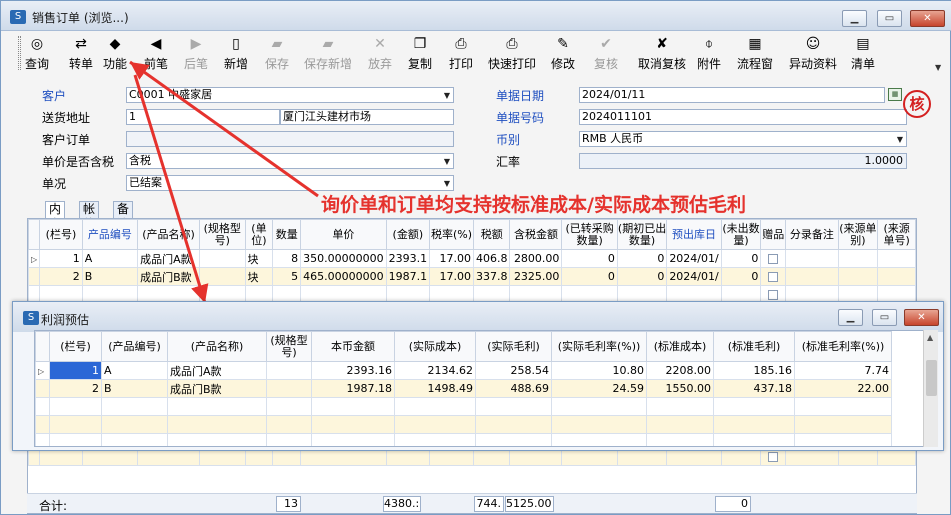  What do you see at coordinates (290, 139) in the screenshot?
I see `customer-order-field` at bounding box center [290, 139].